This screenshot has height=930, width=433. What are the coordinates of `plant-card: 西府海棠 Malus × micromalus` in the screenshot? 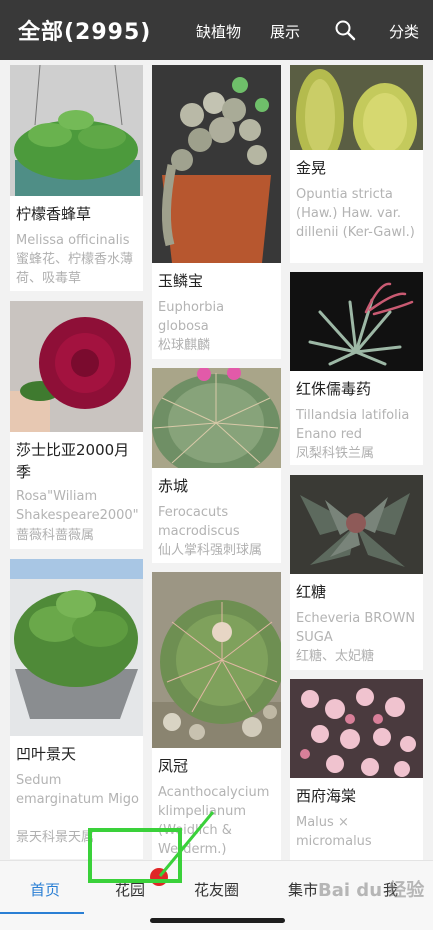 It's located at (356, 769).